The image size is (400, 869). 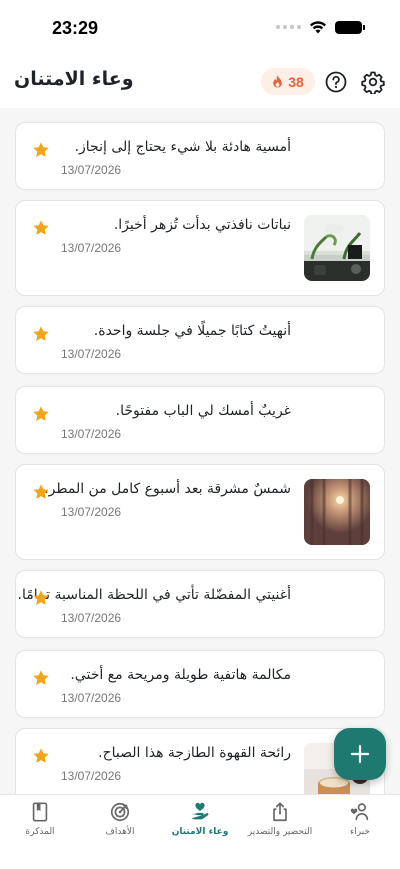 What do you see at coordinates (194, 753) in the screenshot?
I see `entry-text: رائحة القهوة الطازجة هذا الصباح.` at bounding box center [194, 753].